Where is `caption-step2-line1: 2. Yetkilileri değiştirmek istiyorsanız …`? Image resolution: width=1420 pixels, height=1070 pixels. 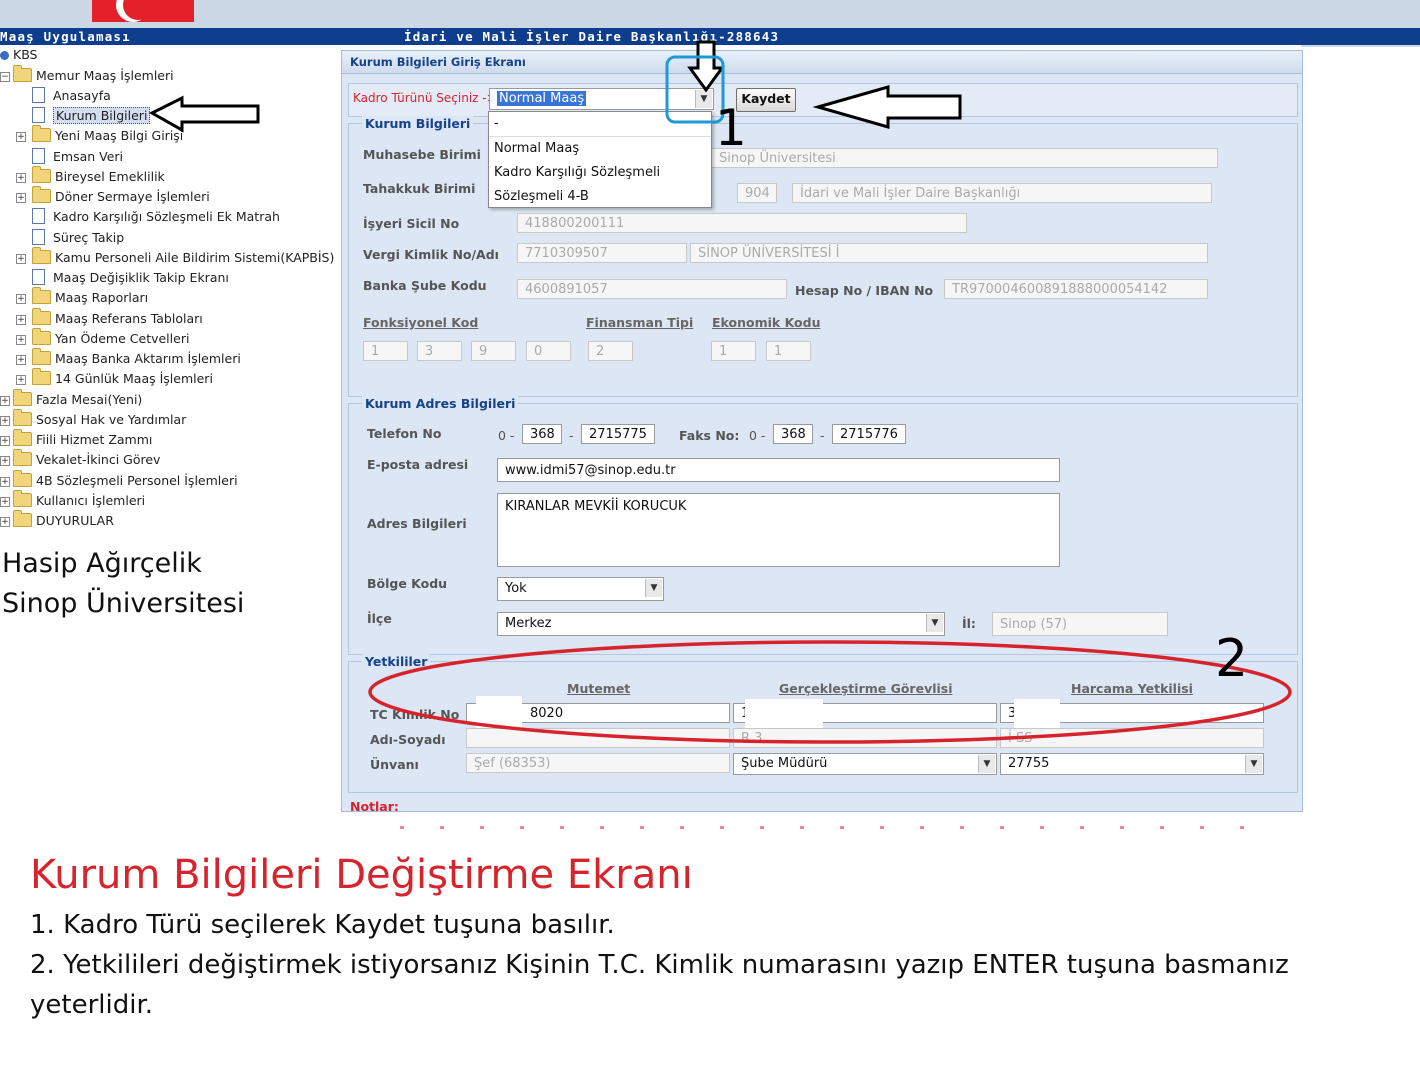 caption-step2-line1: 2. Yetkilileri değiştirmek istiyorsanız … is located at coordinates (659, 965).